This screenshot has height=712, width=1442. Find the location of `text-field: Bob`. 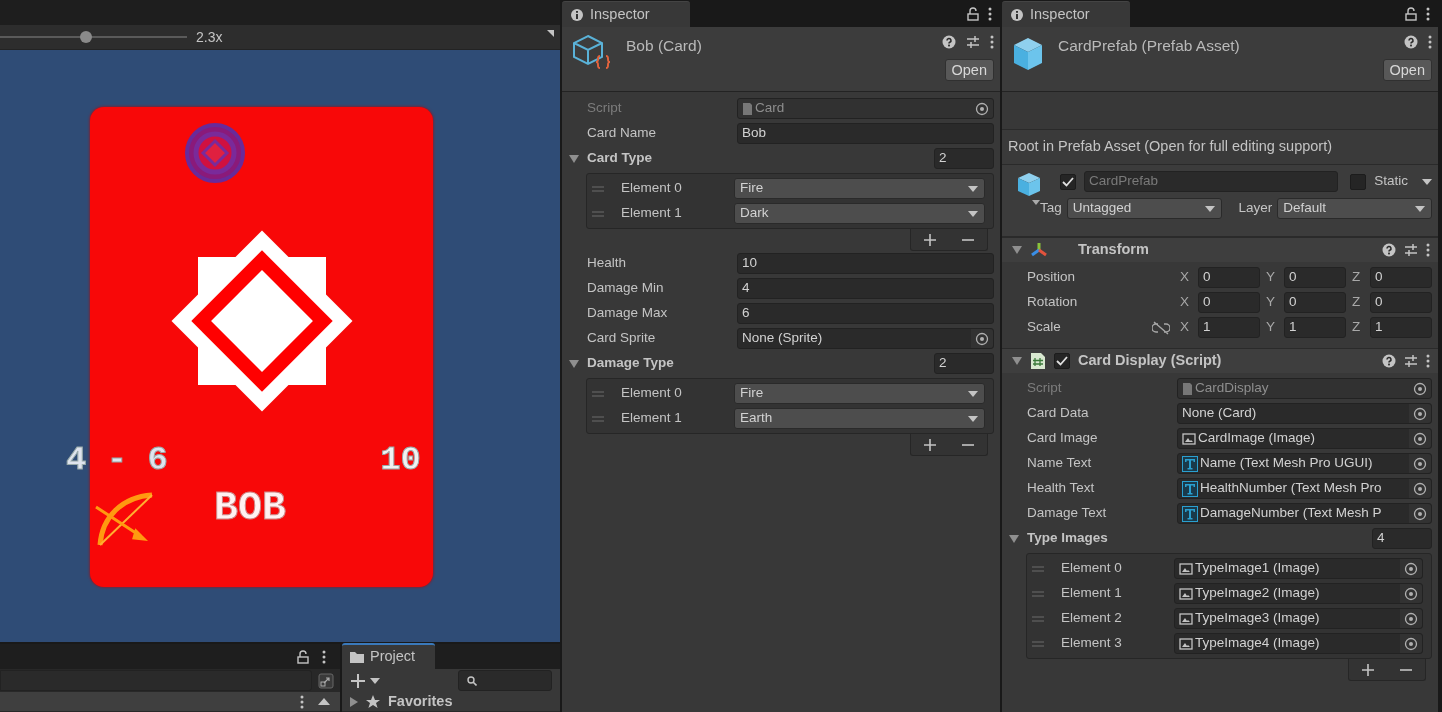

text-field: Bob is located at coordinates (865, 133).